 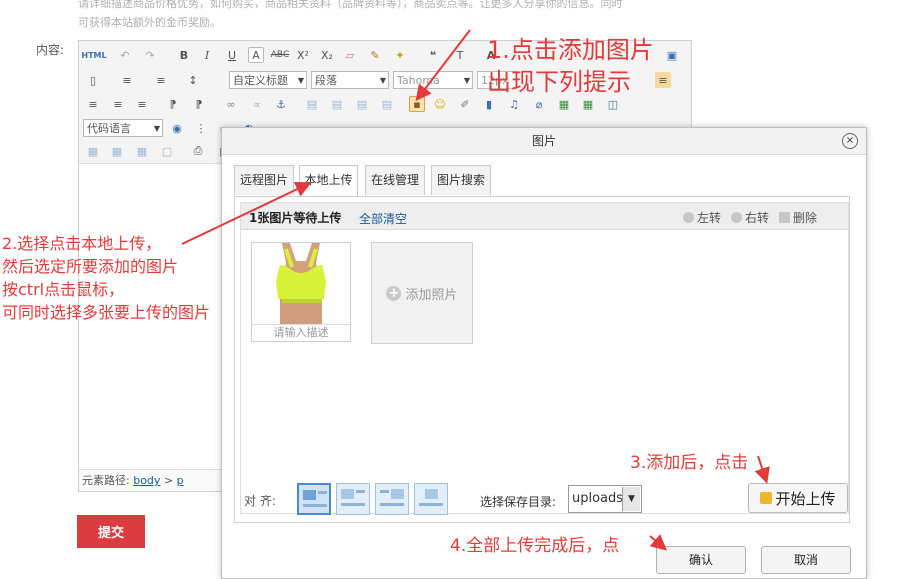 I want to click on arrow-to-confirm, so click(x=658, y=542).